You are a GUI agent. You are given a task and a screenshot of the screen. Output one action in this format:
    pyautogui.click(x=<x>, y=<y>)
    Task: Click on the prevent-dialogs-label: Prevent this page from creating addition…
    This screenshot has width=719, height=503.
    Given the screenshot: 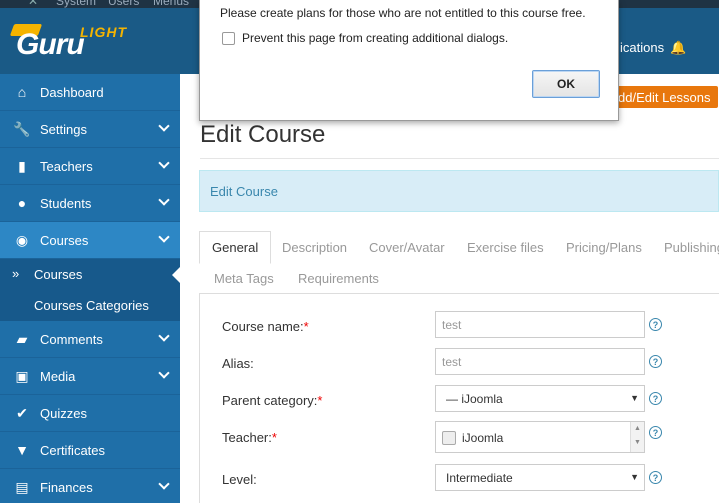 What is the action you would take?
    pyautogui.click(x=375, y=38)
    